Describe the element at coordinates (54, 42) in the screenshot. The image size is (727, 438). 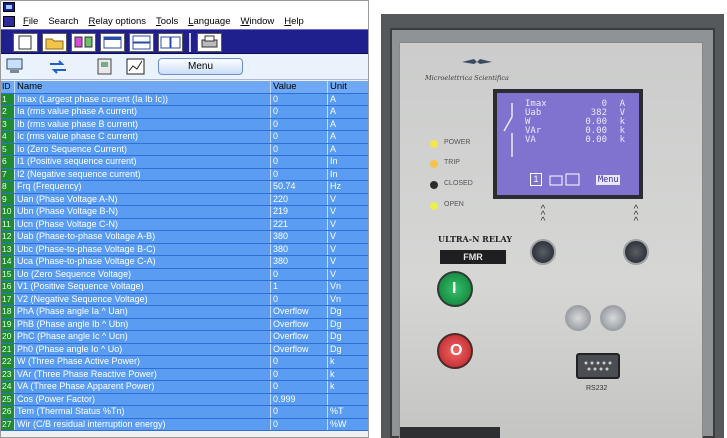
I see `open-folder-icon` at that location.